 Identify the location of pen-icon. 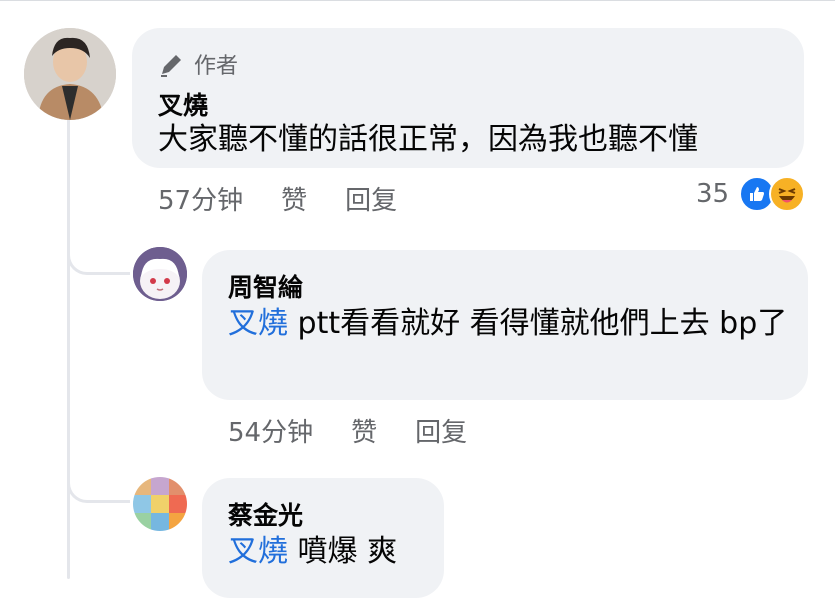
(171, 66).